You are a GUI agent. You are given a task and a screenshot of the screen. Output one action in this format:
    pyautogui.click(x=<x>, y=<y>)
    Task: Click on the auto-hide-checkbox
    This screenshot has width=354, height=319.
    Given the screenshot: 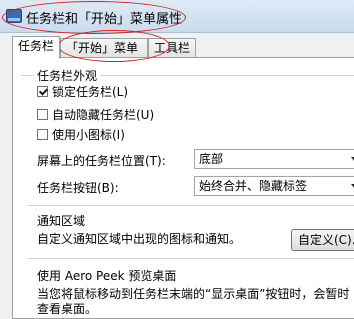 What is the action you would take?
    pyautogui.click(x=42, y=114)
    